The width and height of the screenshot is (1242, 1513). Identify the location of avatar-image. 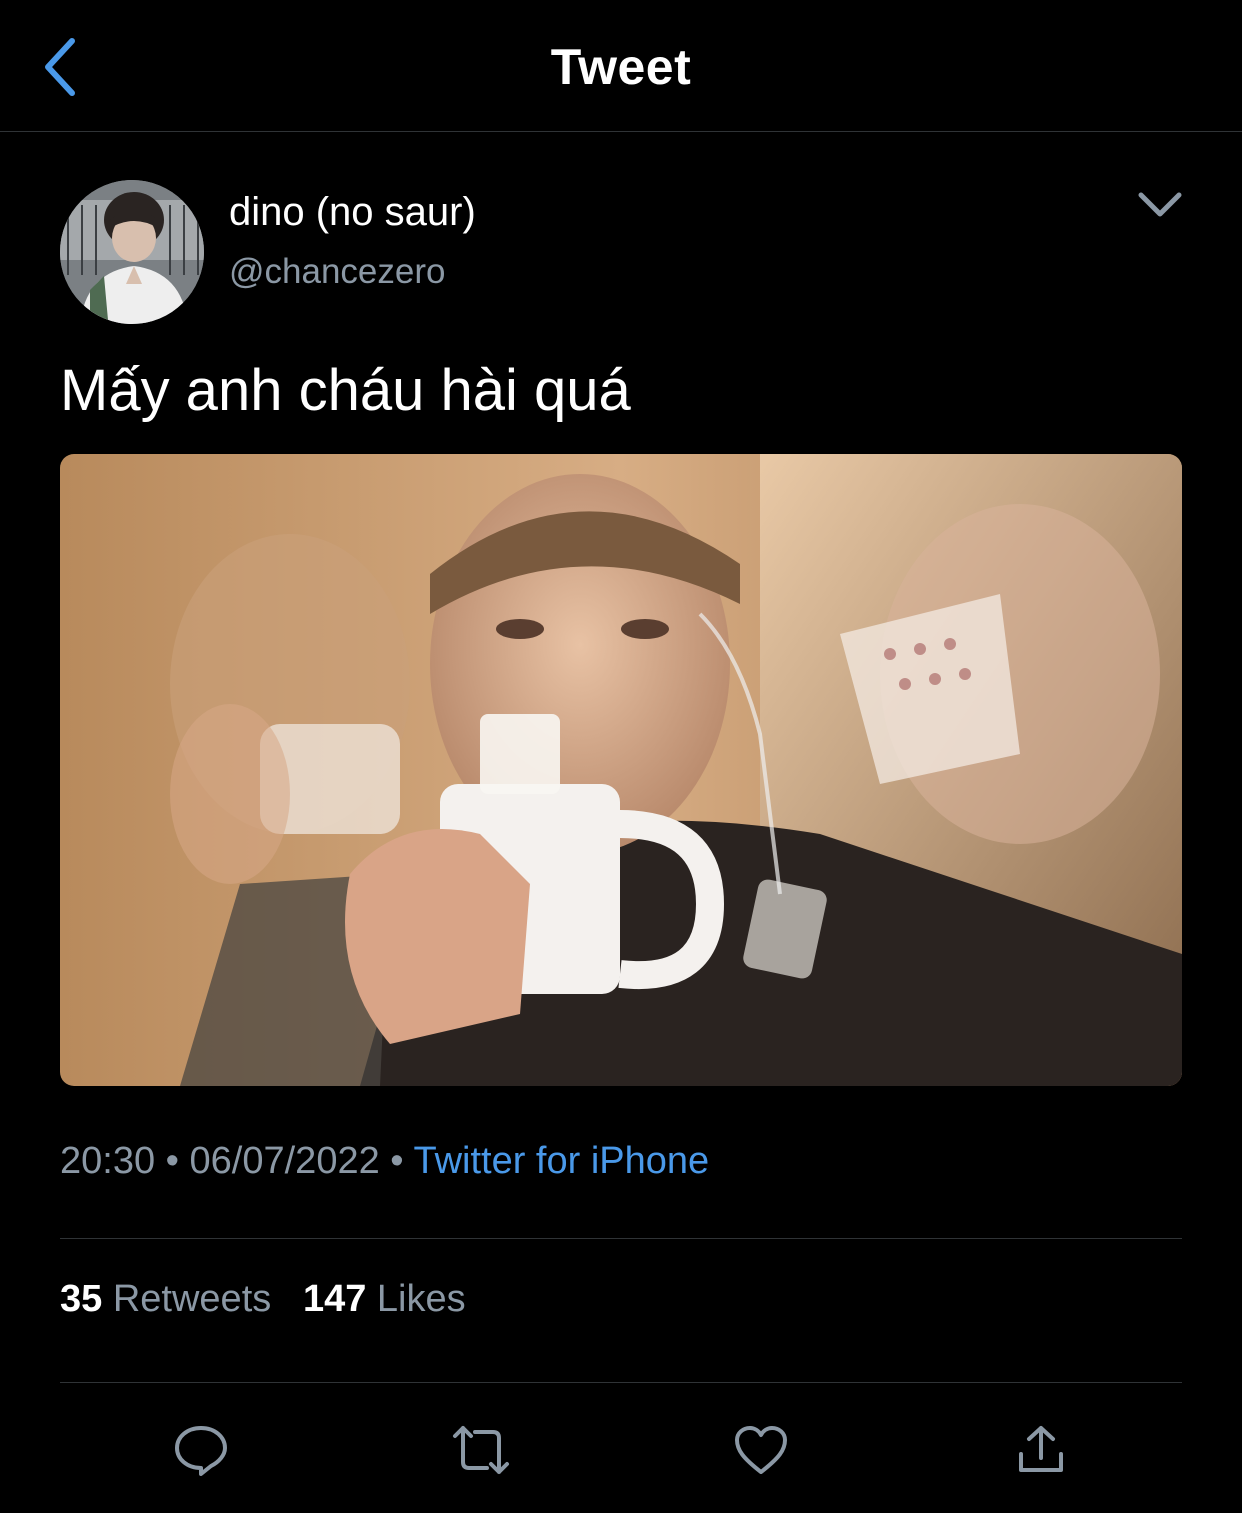
(132, 252).